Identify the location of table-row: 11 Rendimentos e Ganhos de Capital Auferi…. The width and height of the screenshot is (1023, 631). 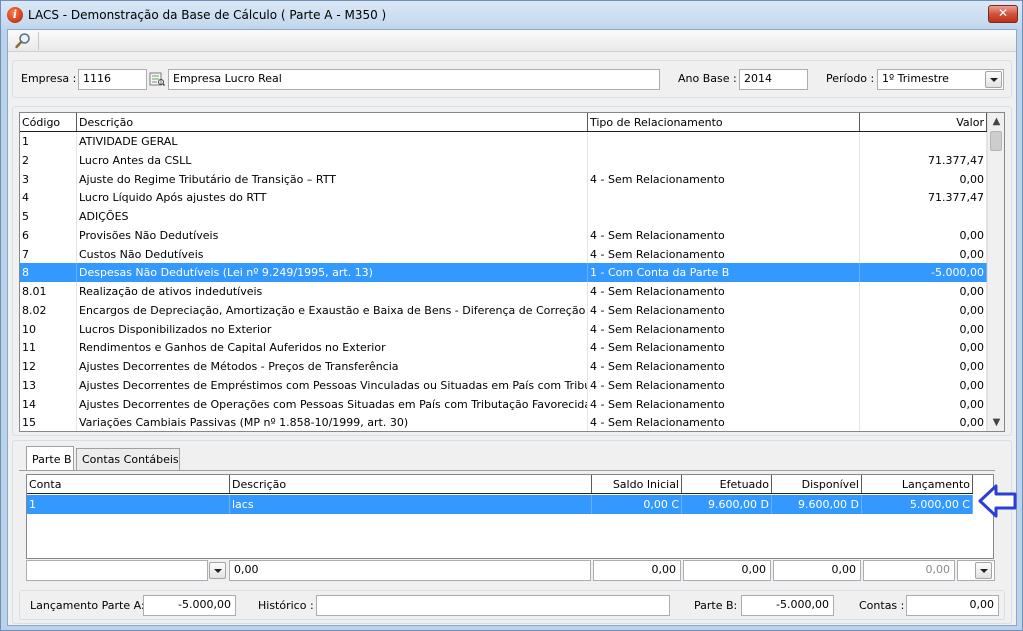
(503, 348).